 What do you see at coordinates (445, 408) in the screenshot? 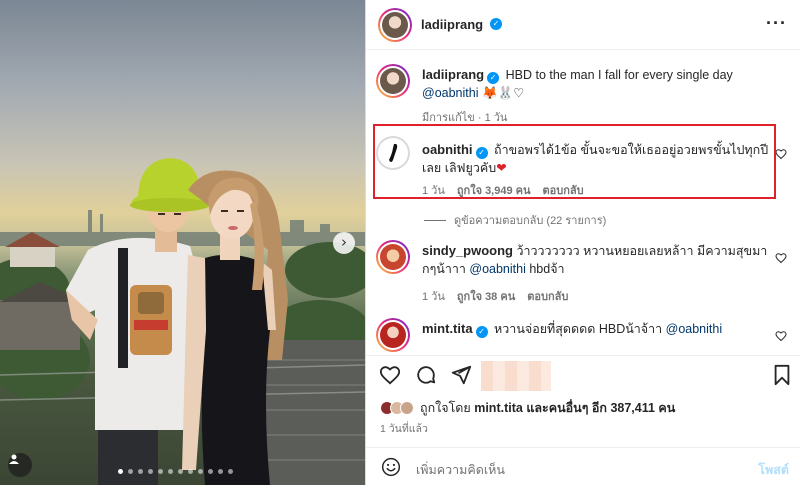
I see `likes-prefix: ถูกใจโดย` at bounding box center [445, 408].